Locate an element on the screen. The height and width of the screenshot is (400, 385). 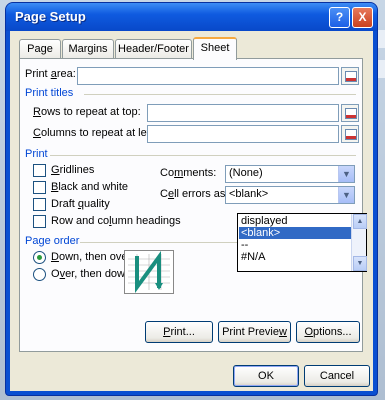
help-button: ? is located at coordinates (339, 17).